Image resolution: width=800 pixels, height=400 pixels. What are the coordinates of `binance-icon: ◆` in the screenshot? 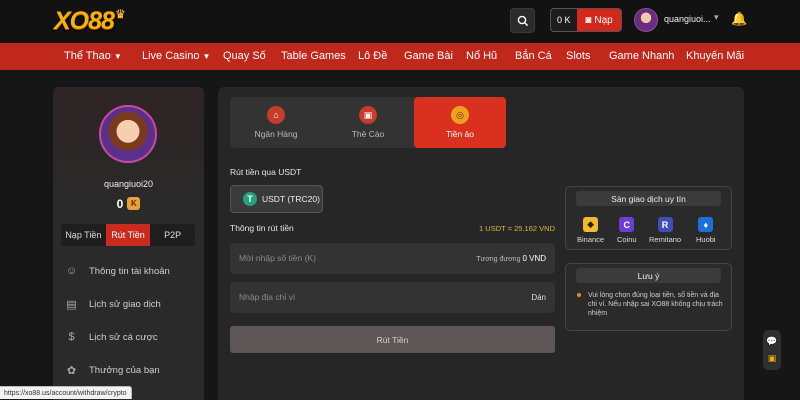 It's located at (591, 224).